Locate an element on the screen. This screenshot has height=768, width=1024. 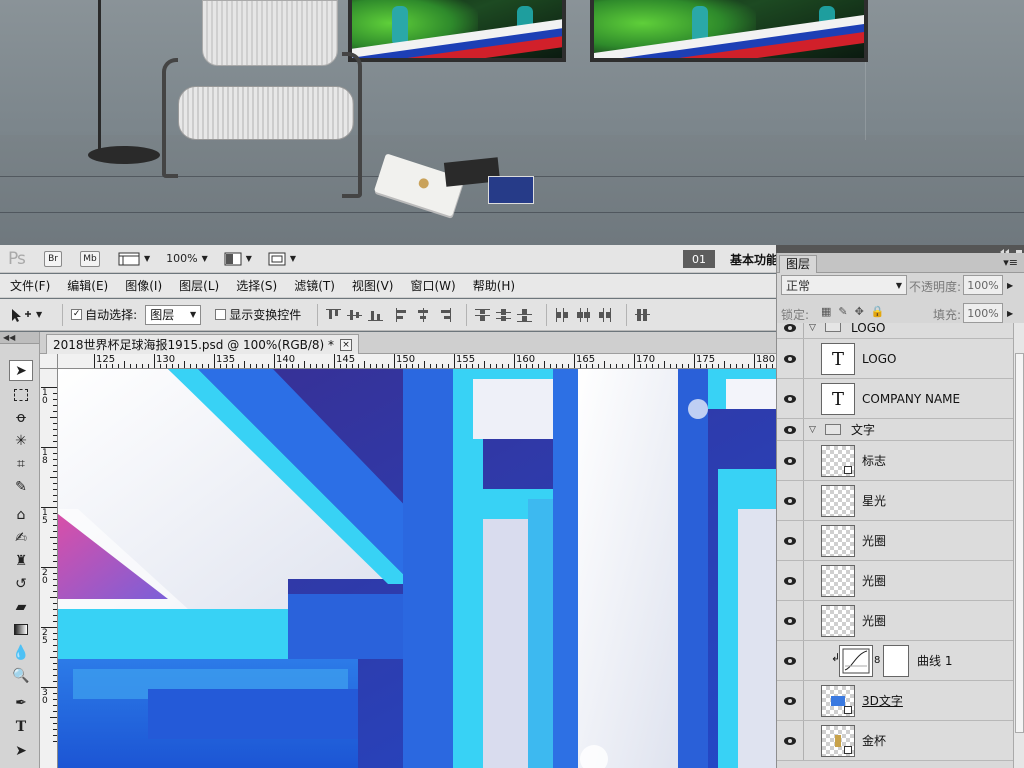
panel-dock-header is located at coordinates (900, 250).